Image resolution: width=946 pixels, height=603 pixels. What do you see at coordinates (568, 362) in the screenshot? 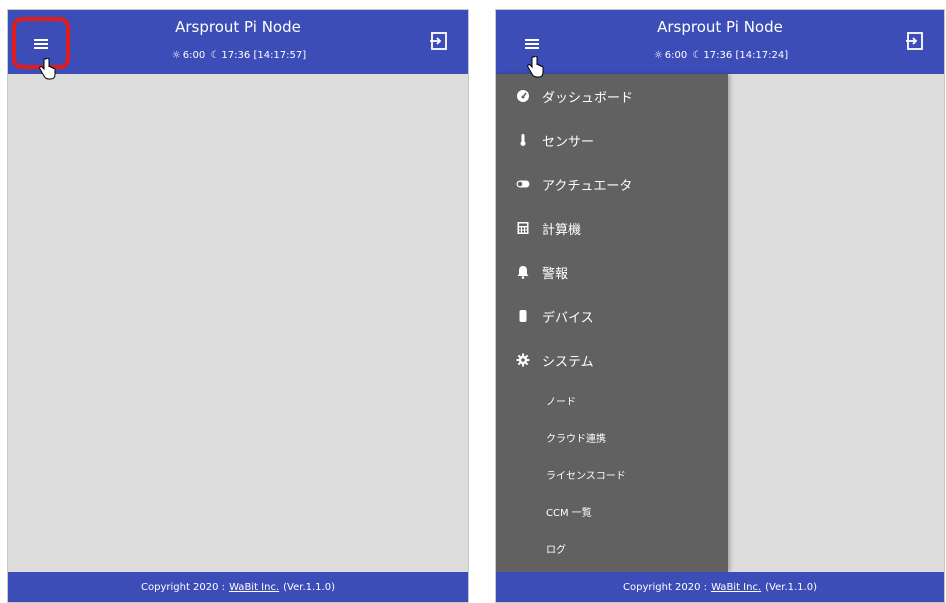
I see `nav-label: システム` at bounding box center [568, 362].